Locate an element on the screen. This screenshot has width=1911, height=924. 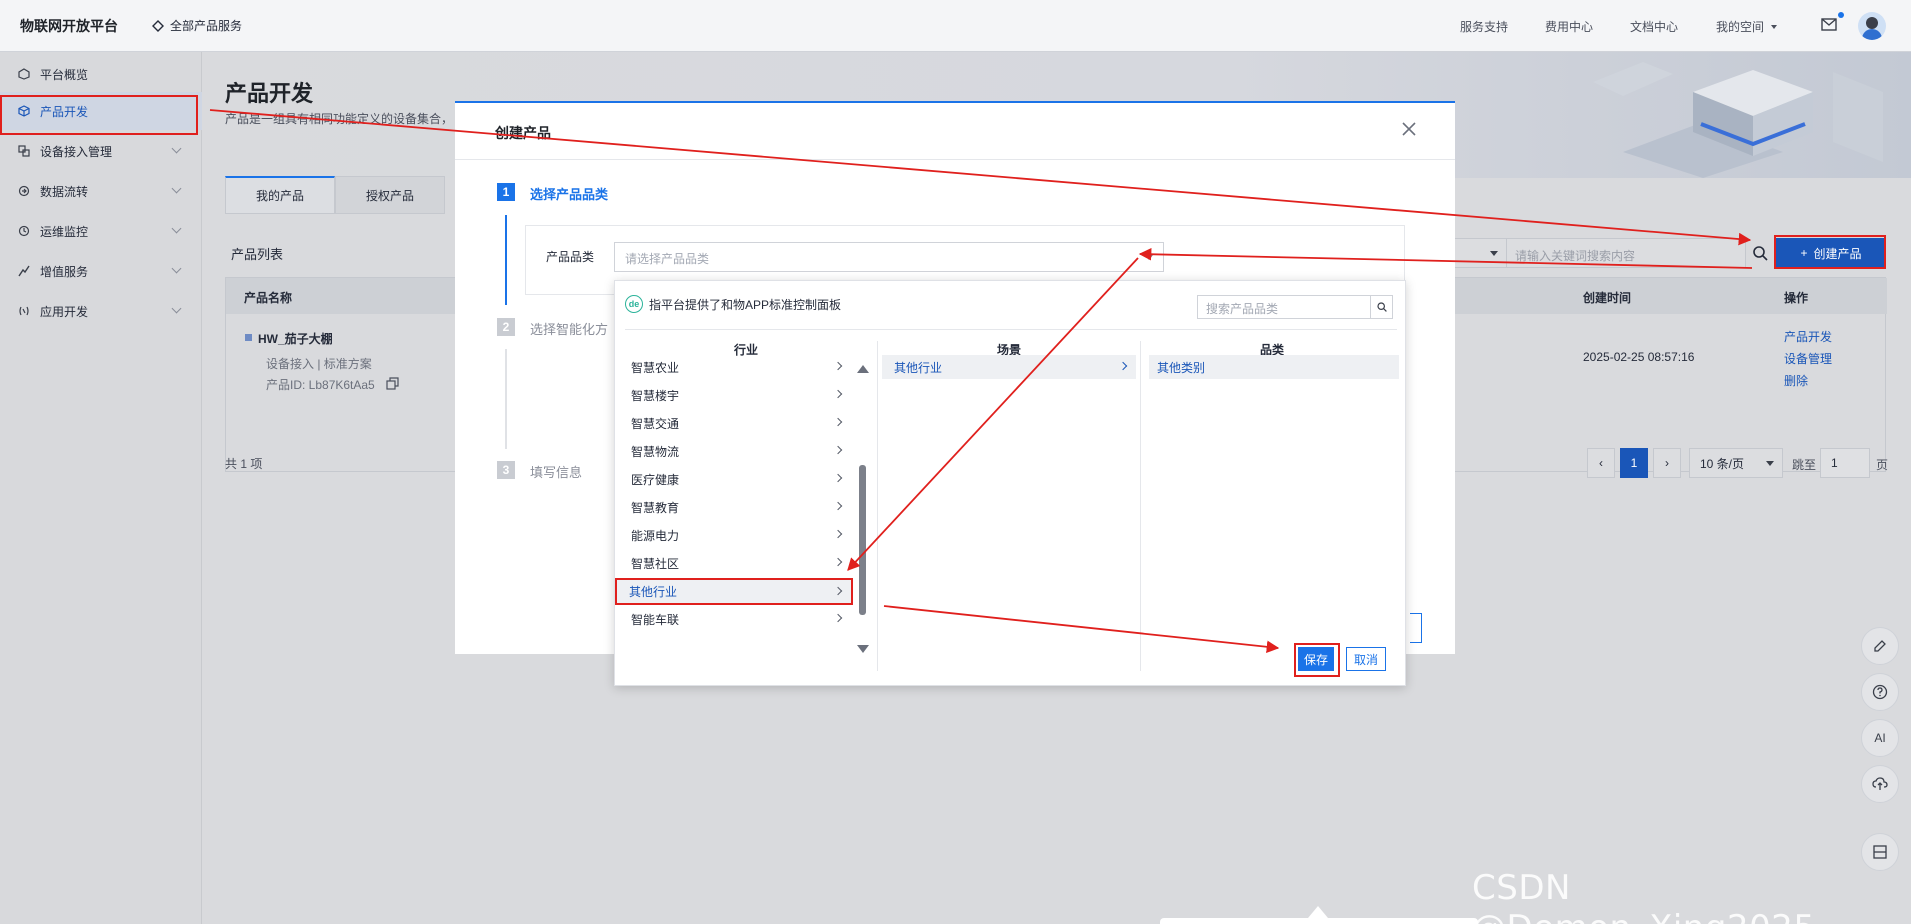
product-created-time: 2025-02-25 08:57:16 is located at coordinates (1639, 357).